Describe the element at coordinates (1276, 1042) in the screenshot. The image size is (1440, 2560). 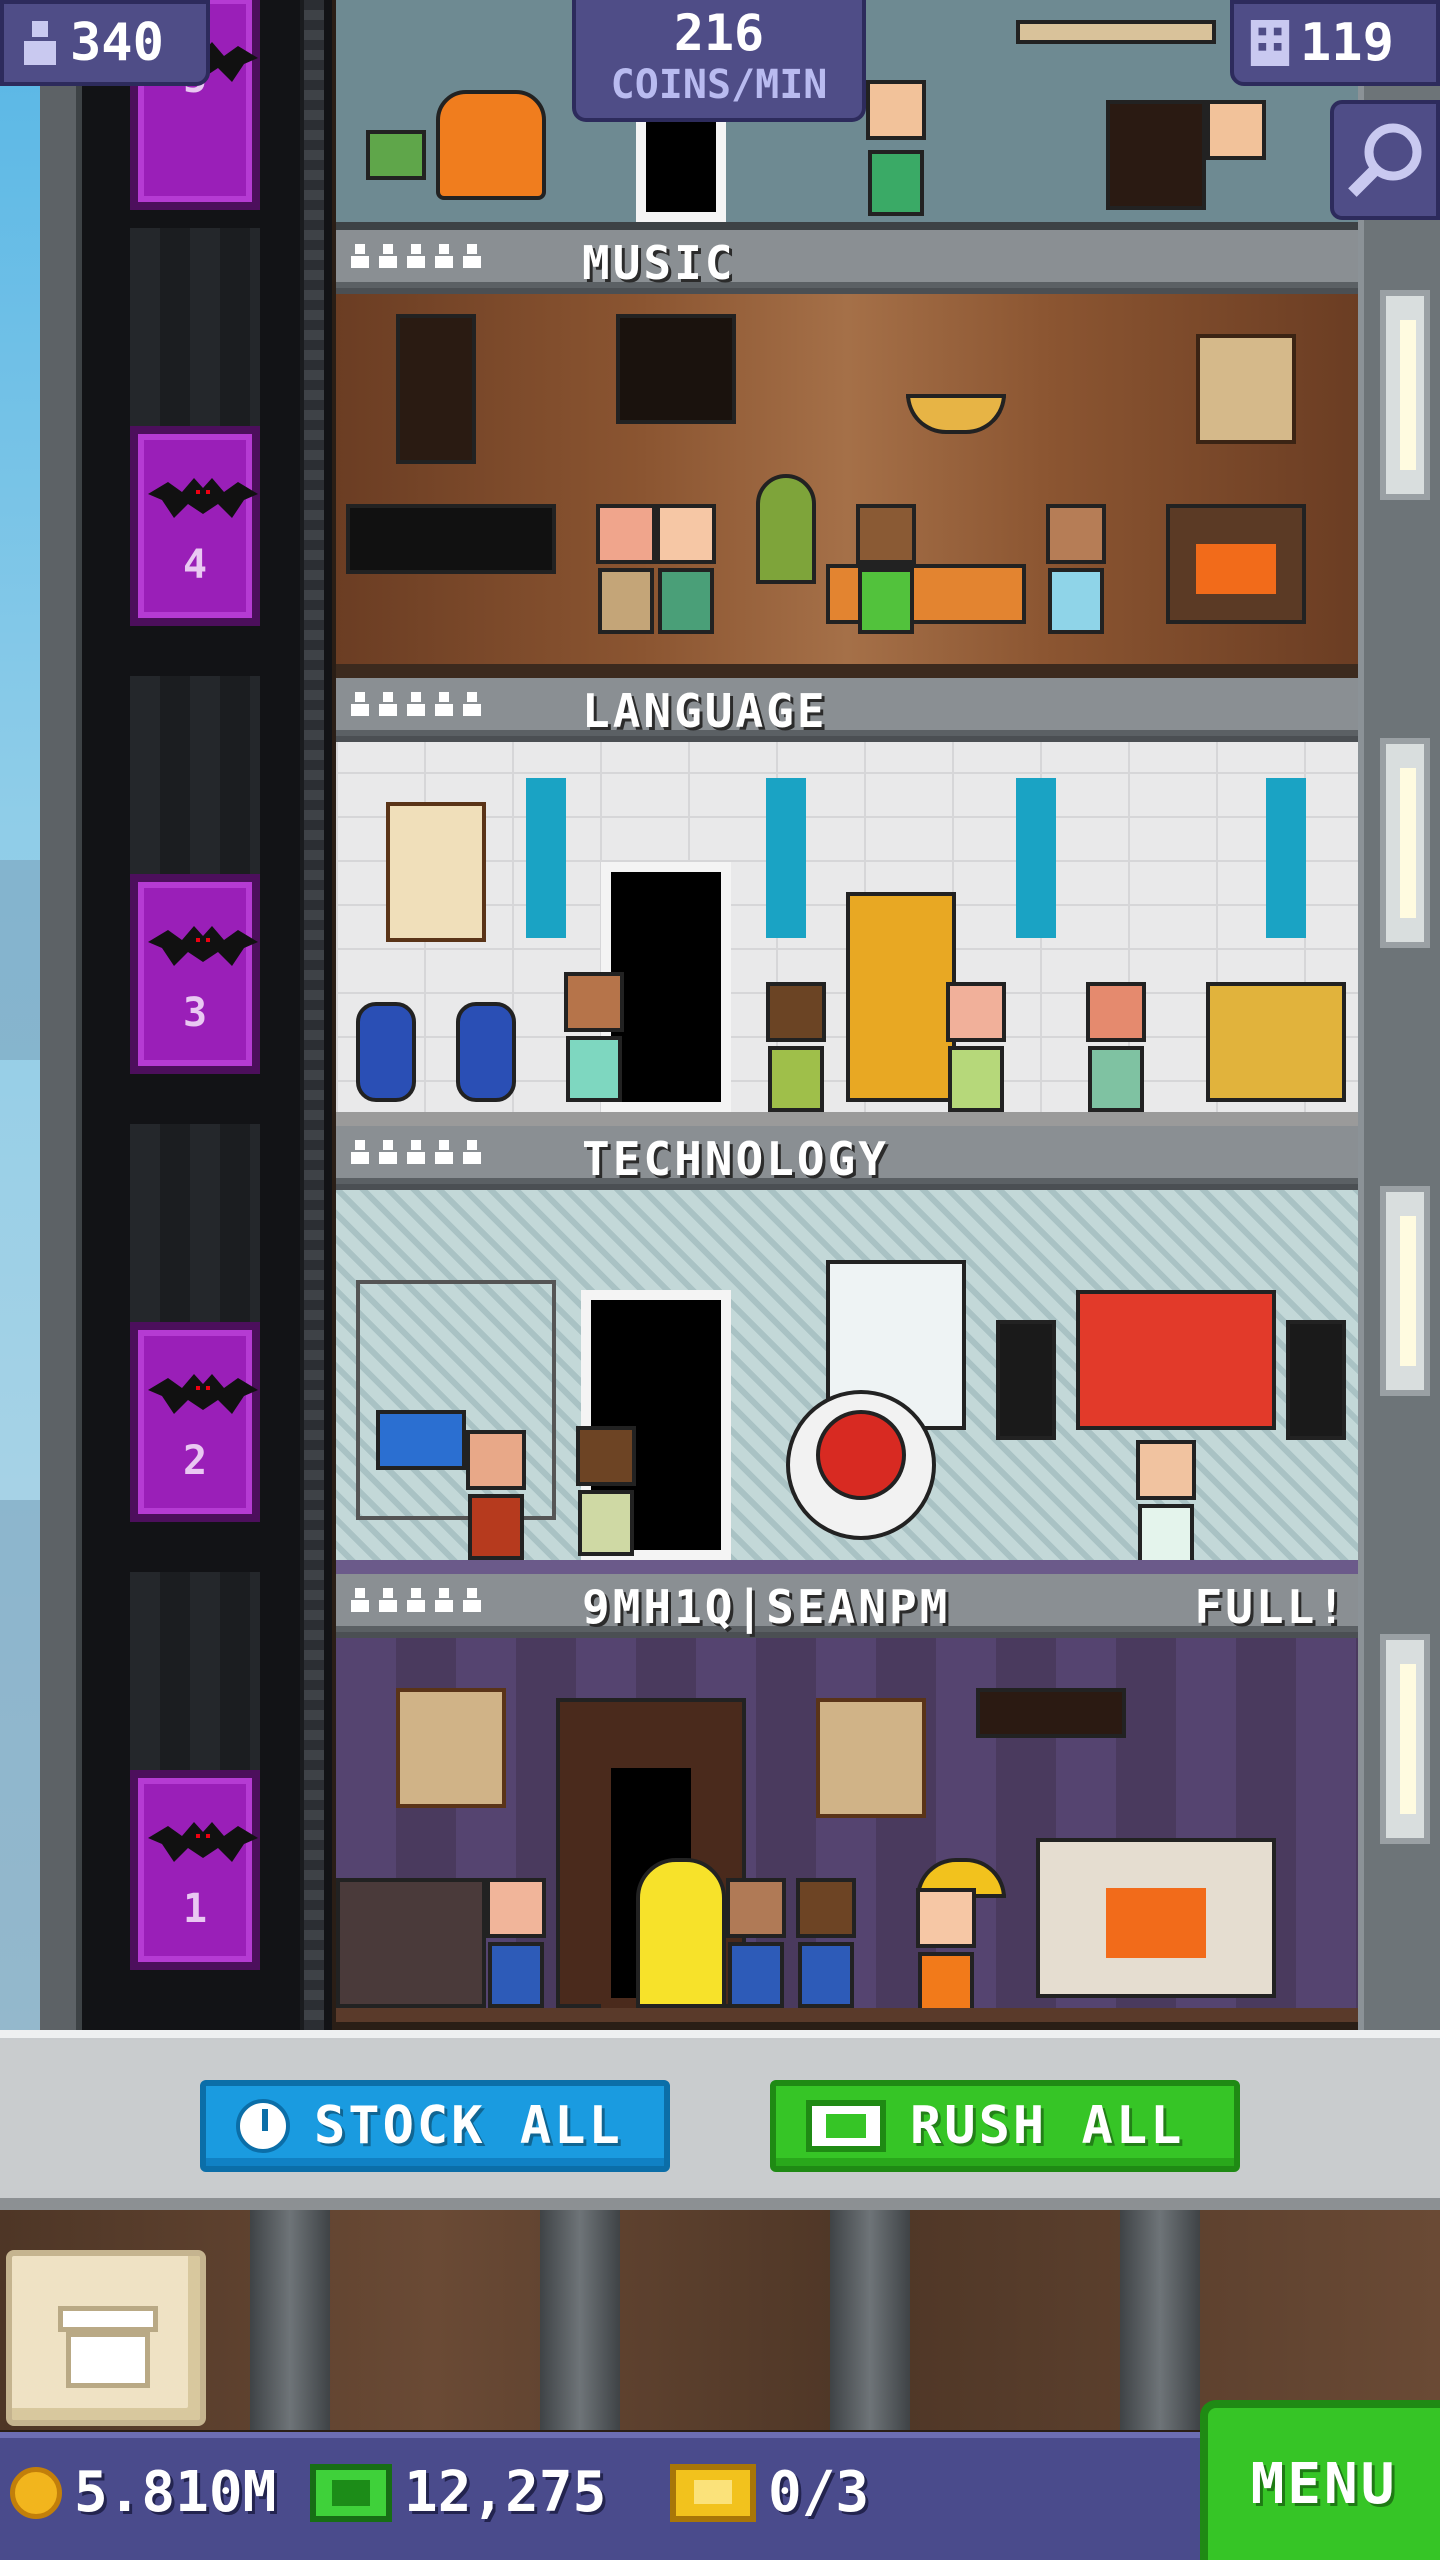
I see `golden-shrine` at that location.